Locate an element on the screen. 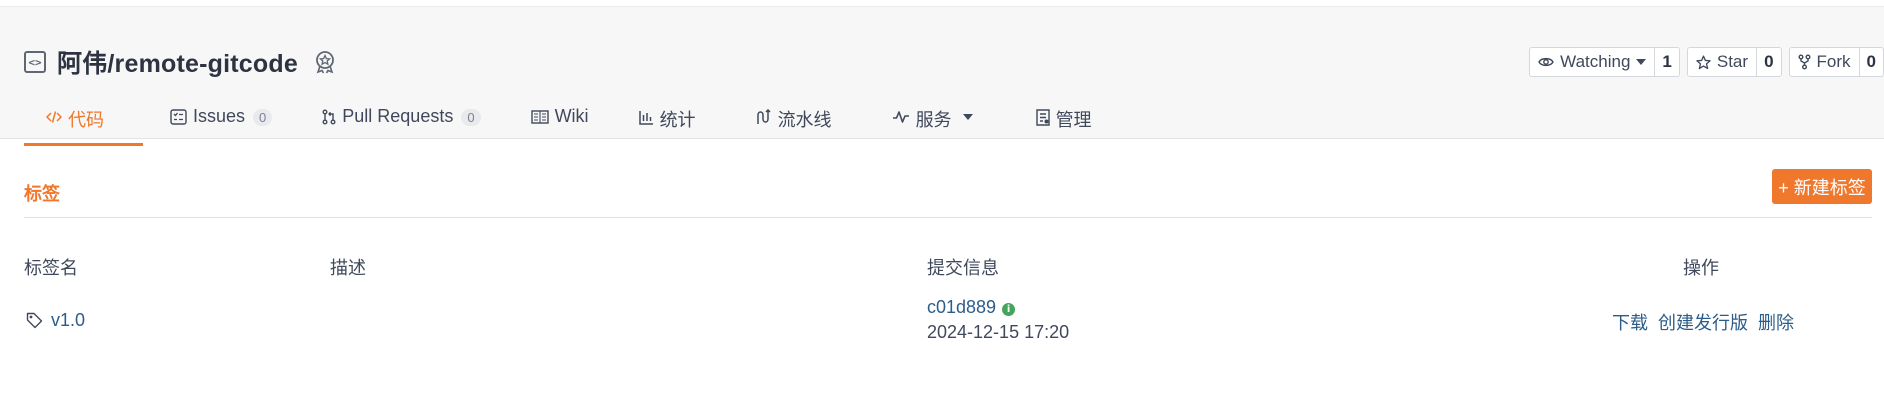 Image resolution: width=1884 pixels, height=400 pixels. row-actions: 下载 创建发行版 删除 is located at coordinates (1703, 322).